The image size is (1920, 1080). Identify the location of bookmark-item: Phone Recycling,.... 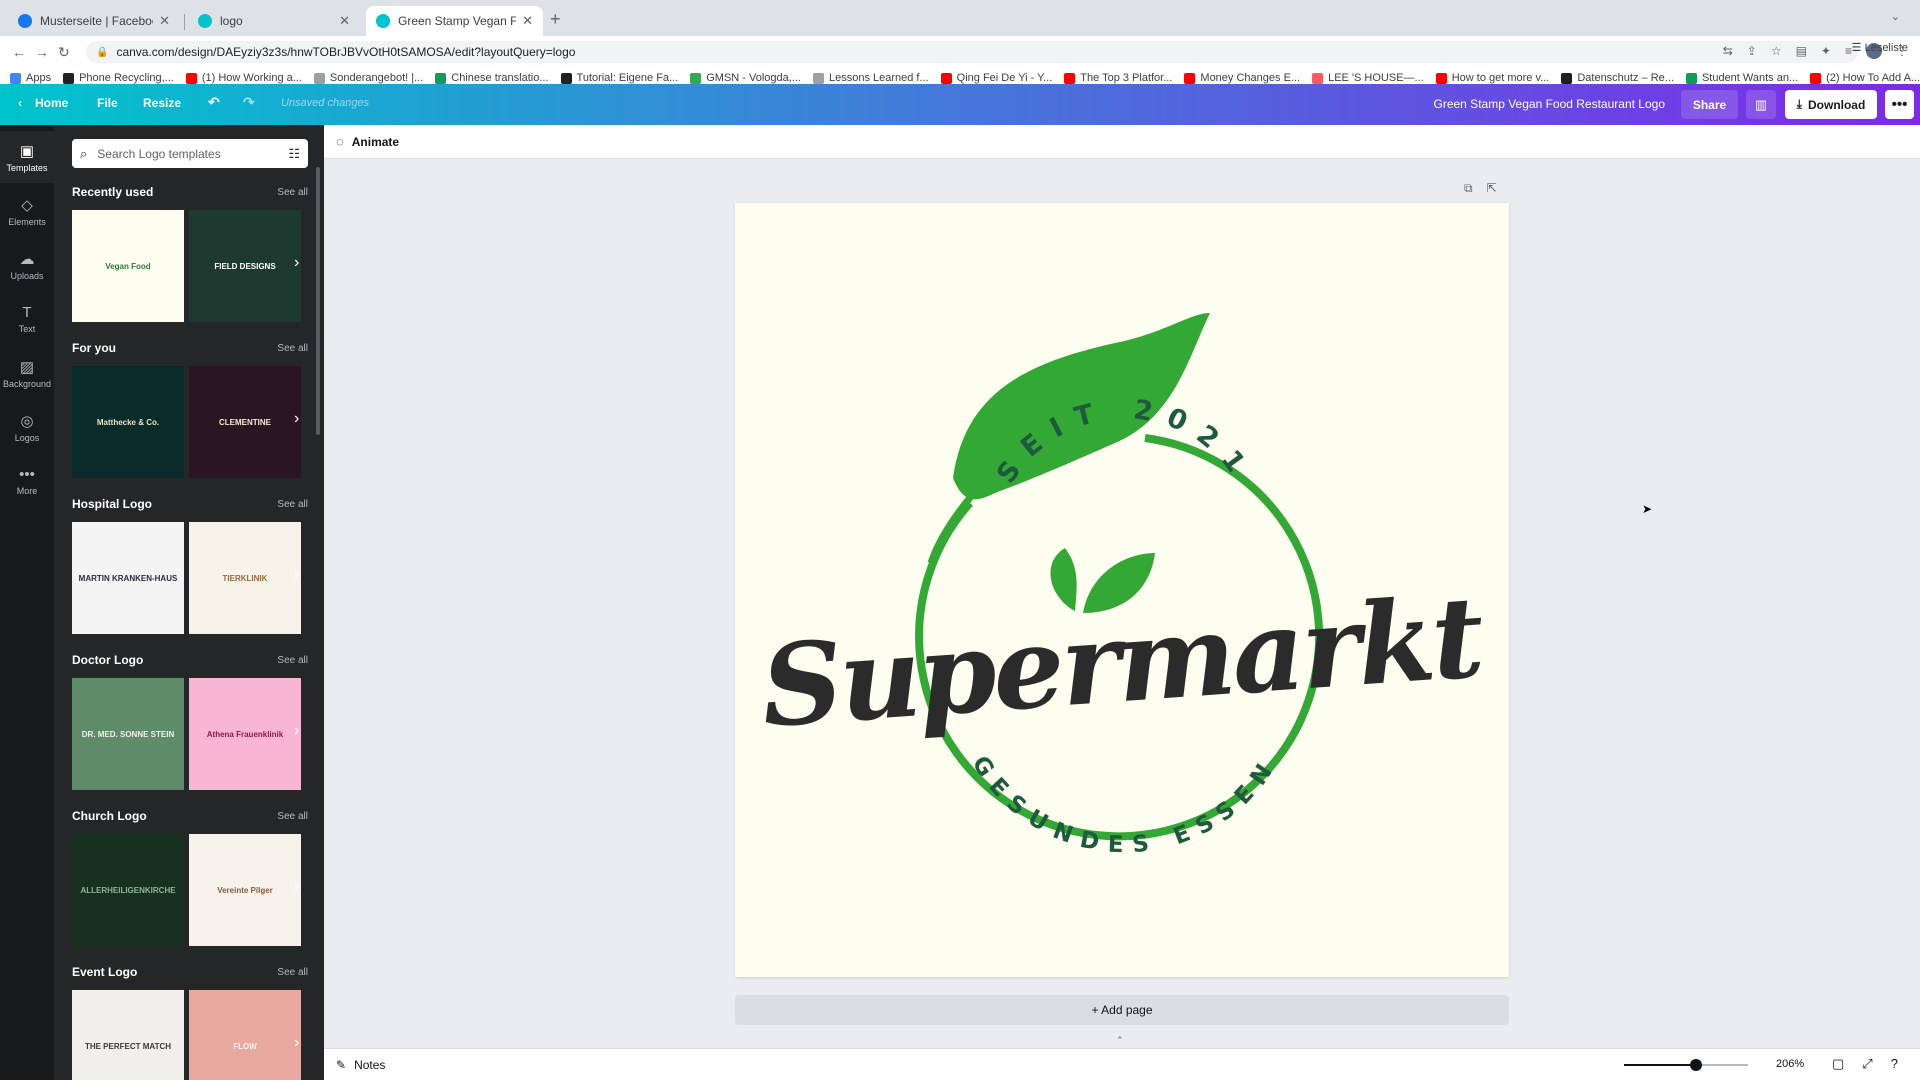
(118, 78).